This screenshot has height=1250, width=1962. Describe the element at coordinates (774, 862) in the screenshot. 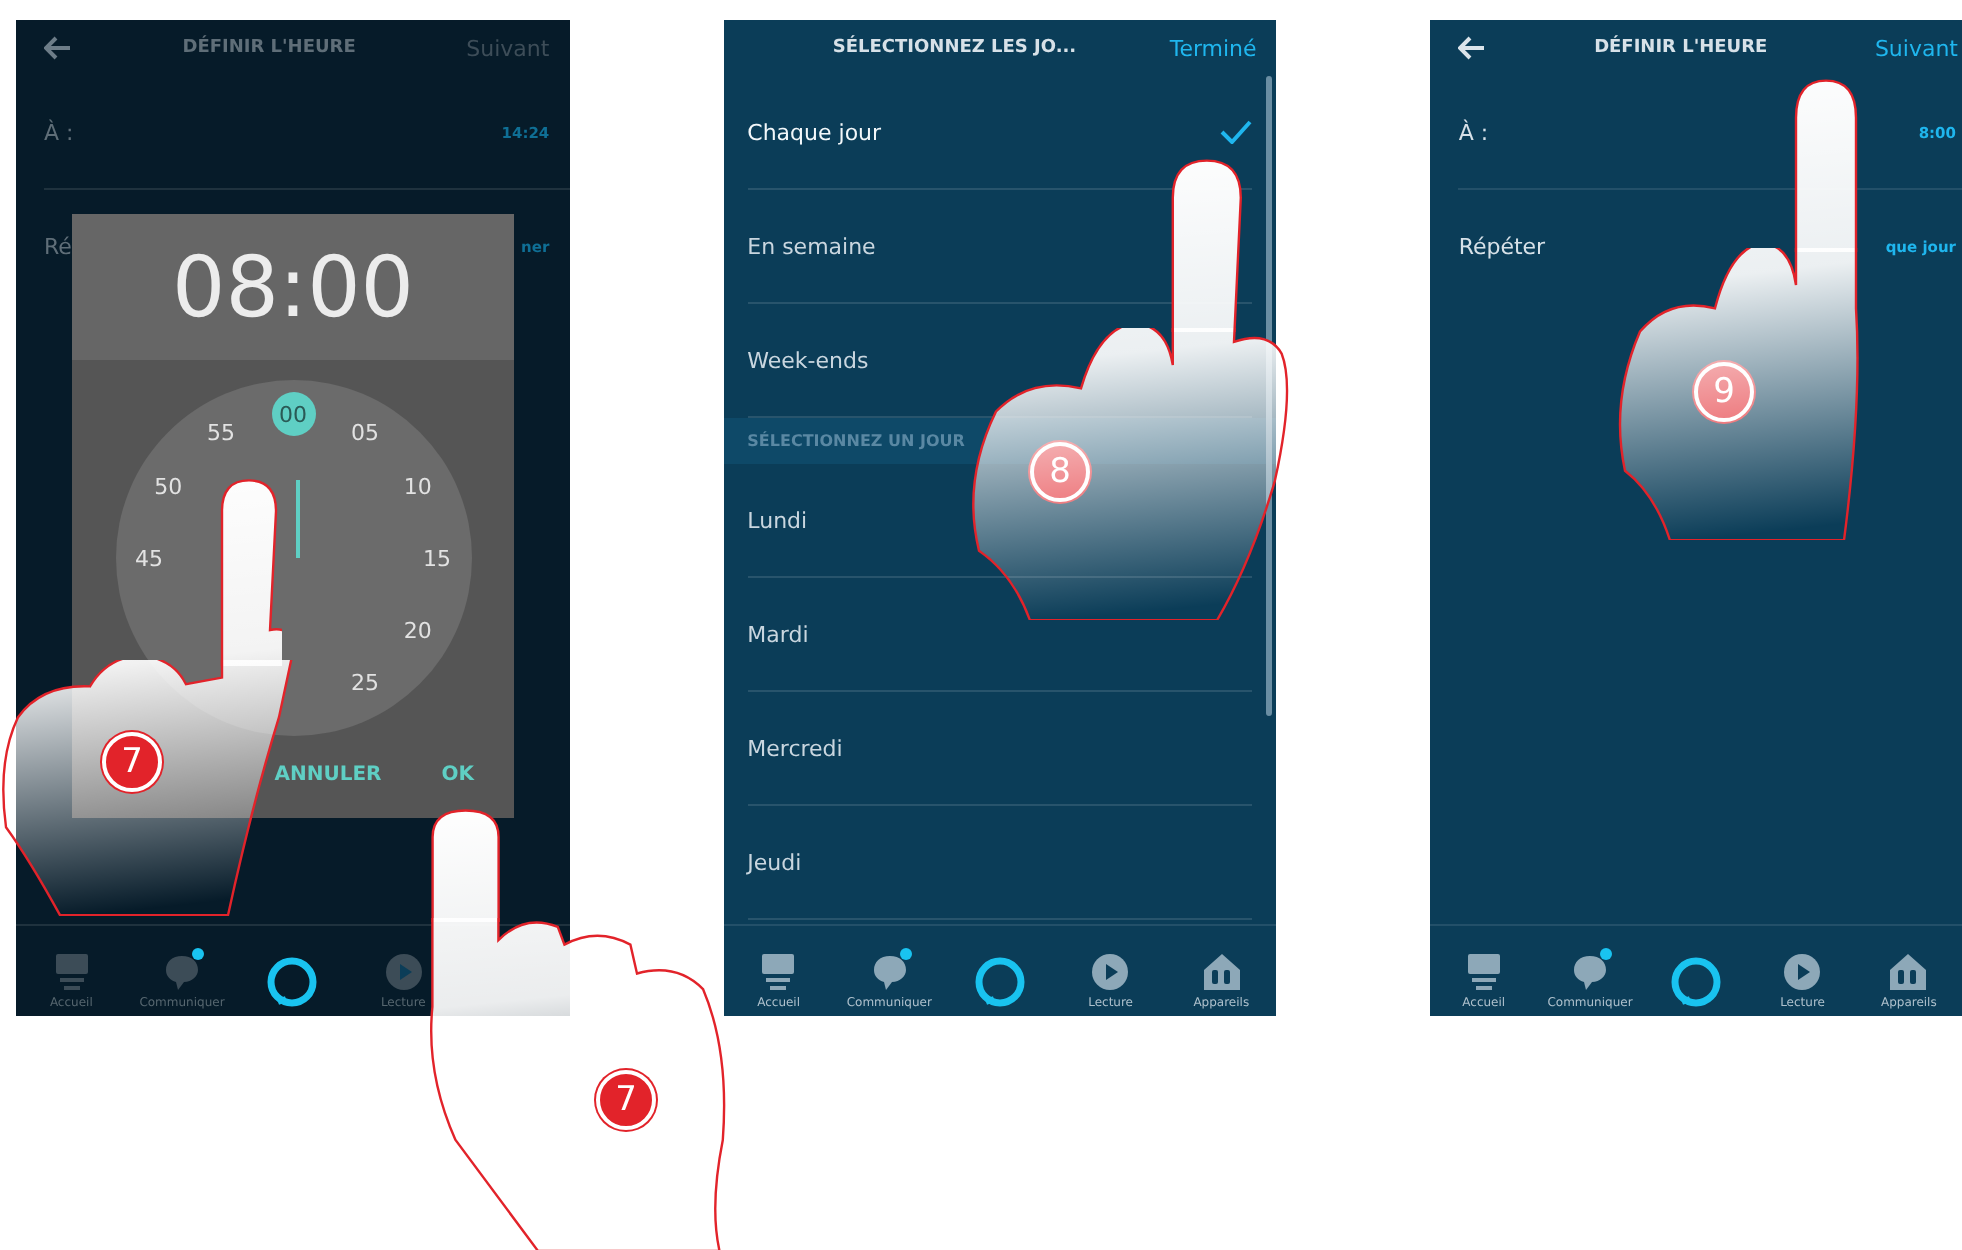

I see `day-option: Jeudi` at that location.